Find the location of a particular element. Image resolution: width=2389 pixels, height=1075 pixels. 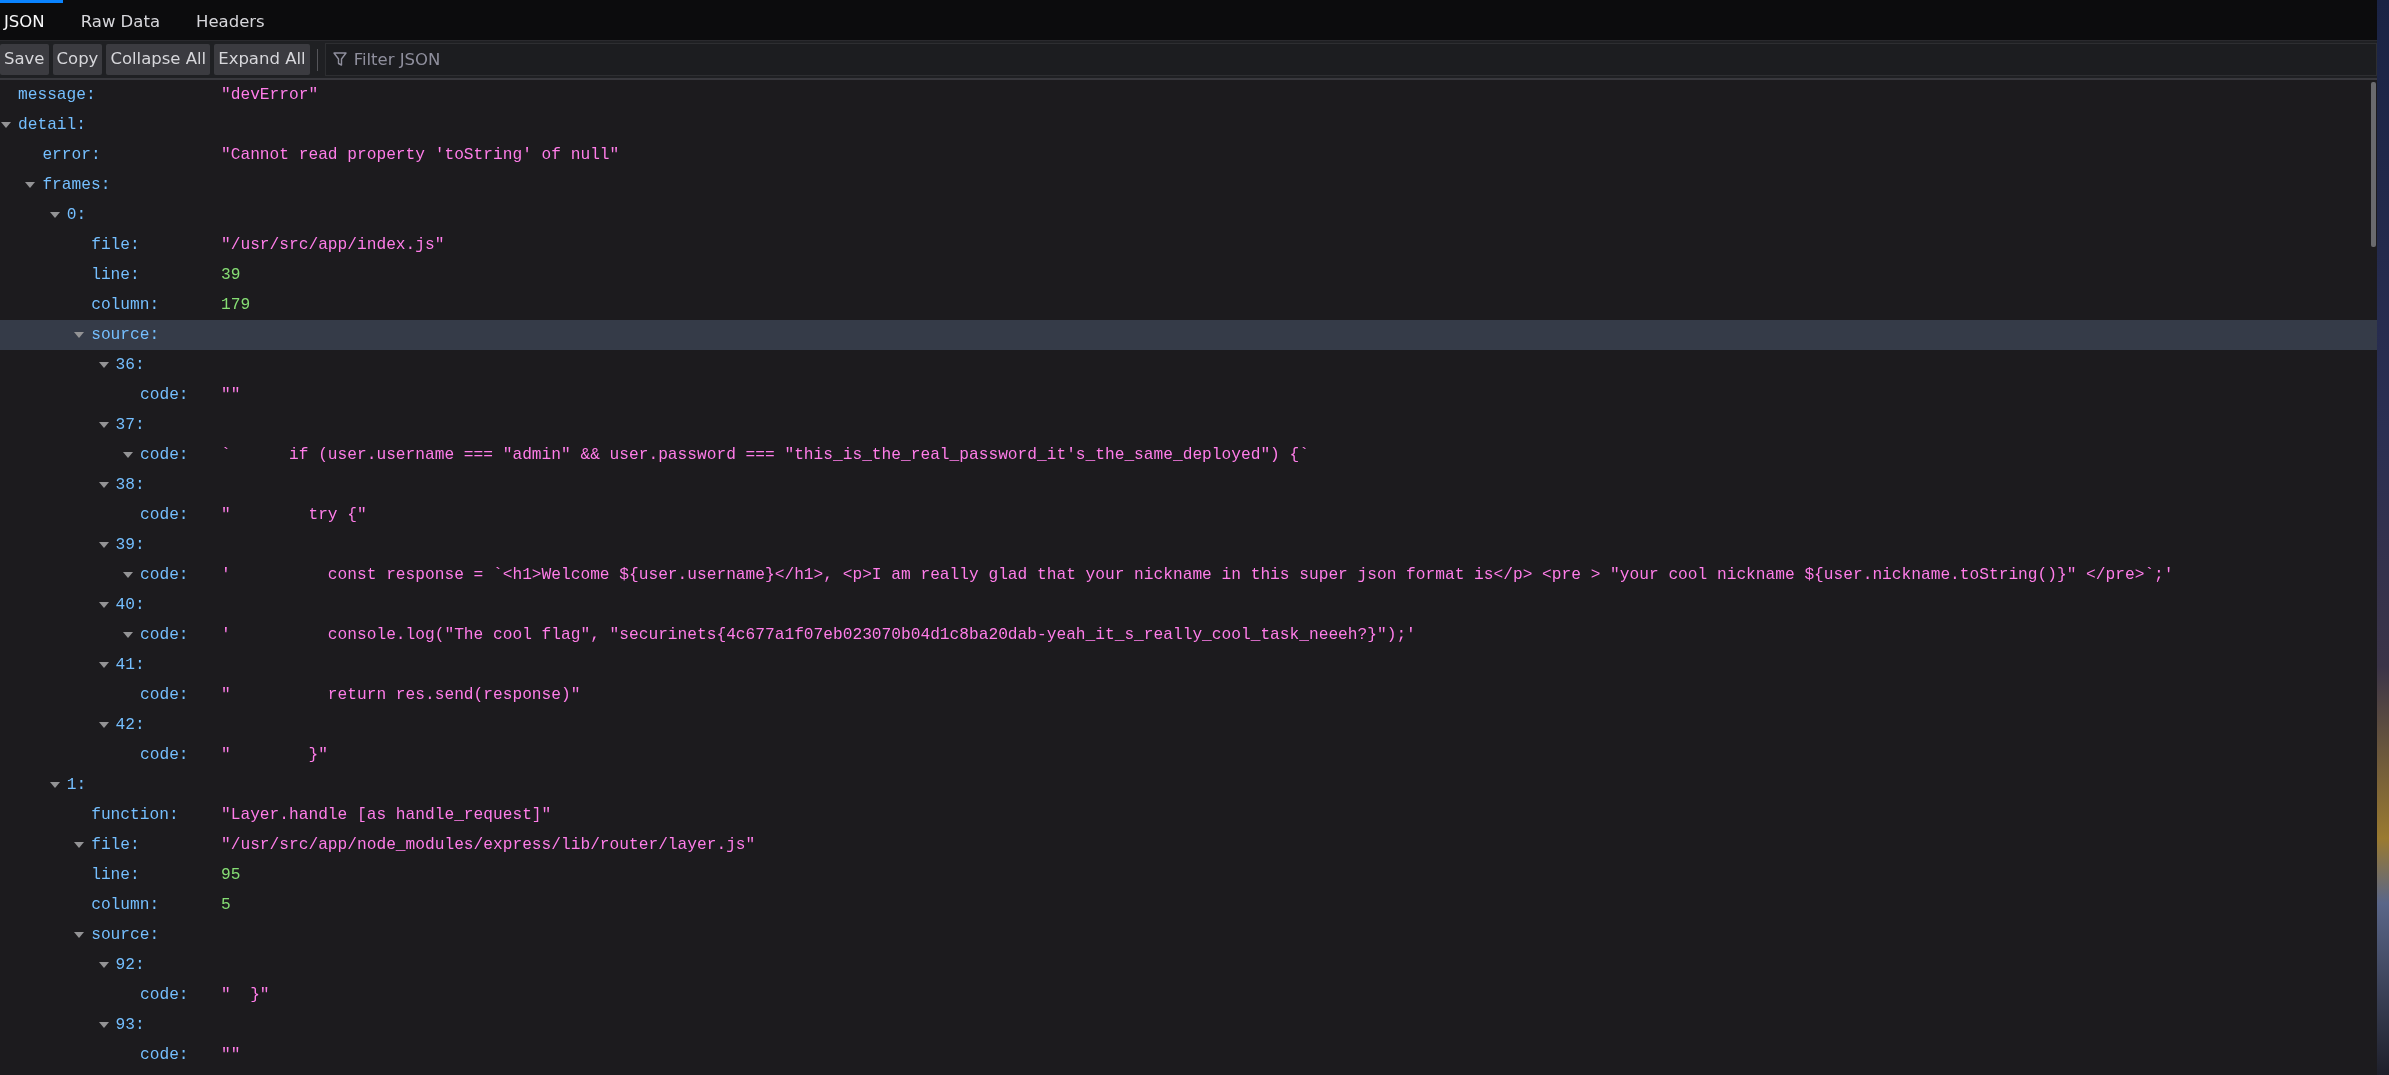

property-key: 38: is located at coordinates (130, 485).